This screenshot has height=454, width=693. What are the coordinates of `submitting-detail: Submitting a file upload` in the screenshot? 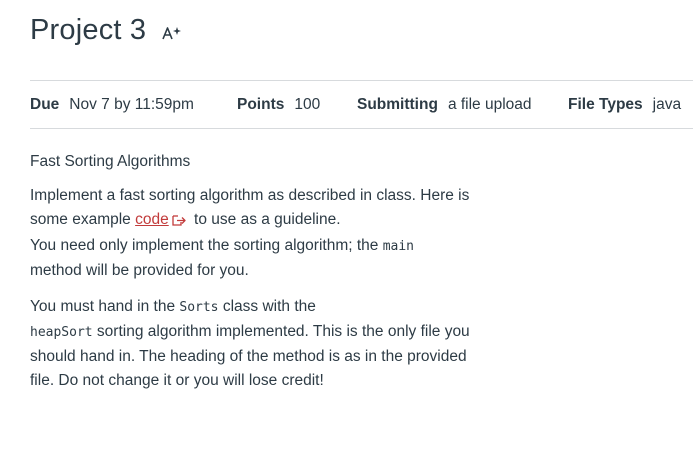 It's located at (462, 105).